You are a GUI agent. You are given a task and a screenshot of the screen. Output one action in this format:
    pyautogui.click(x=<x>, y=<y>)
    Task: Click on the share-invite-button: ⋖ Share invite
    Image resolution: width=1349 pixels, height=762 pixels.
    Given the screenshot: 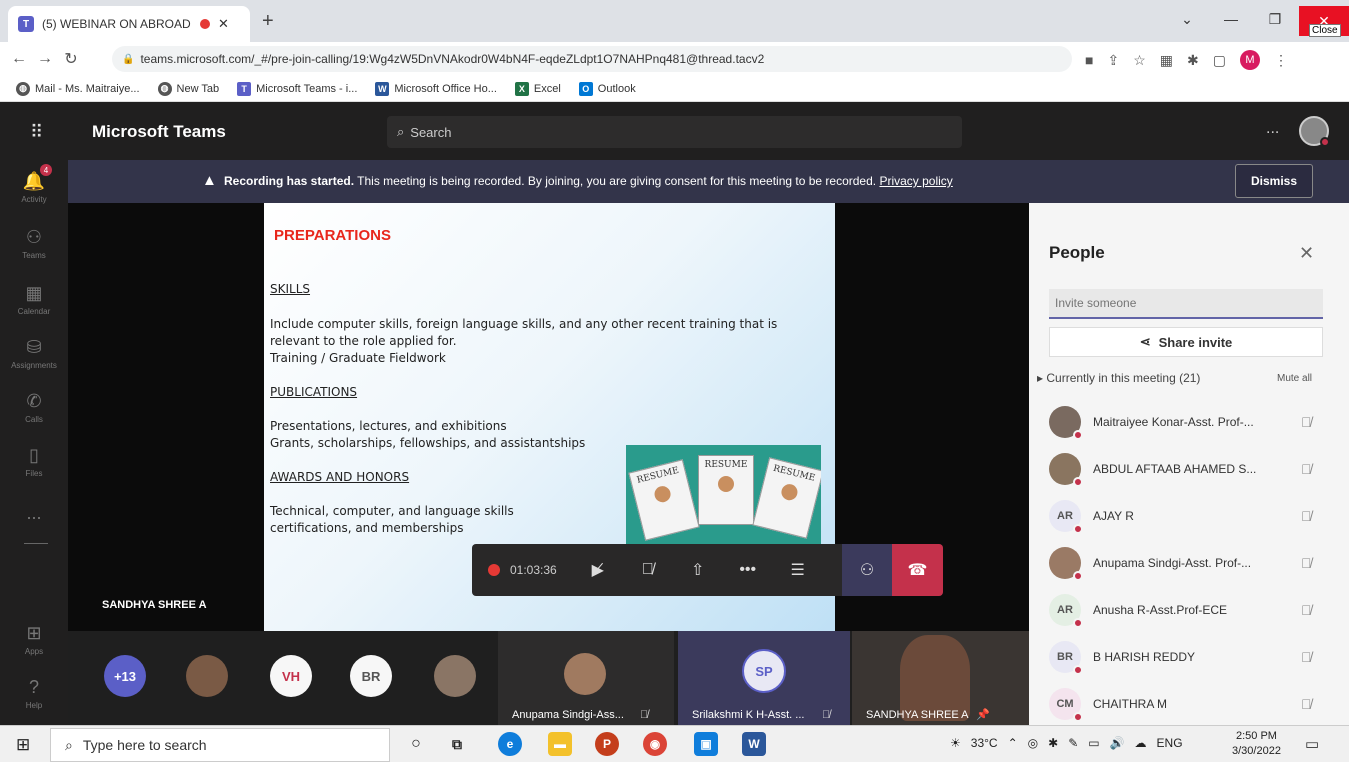 What is the action you would take?
    pyautogui.click(x=1186, y=342)
    